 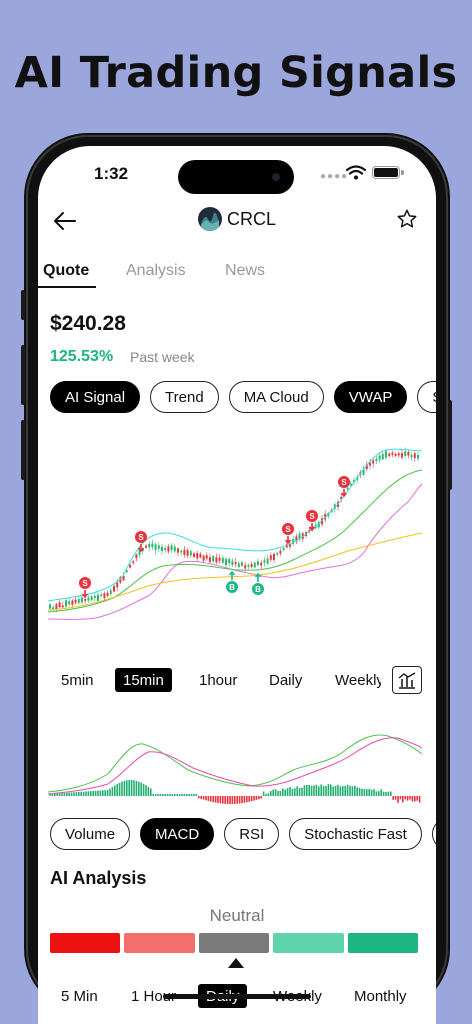 What do you see at coordinates (184, 397) in the screenshot?
I see `chip-trend: Trend` at bounding box center [184, 397].